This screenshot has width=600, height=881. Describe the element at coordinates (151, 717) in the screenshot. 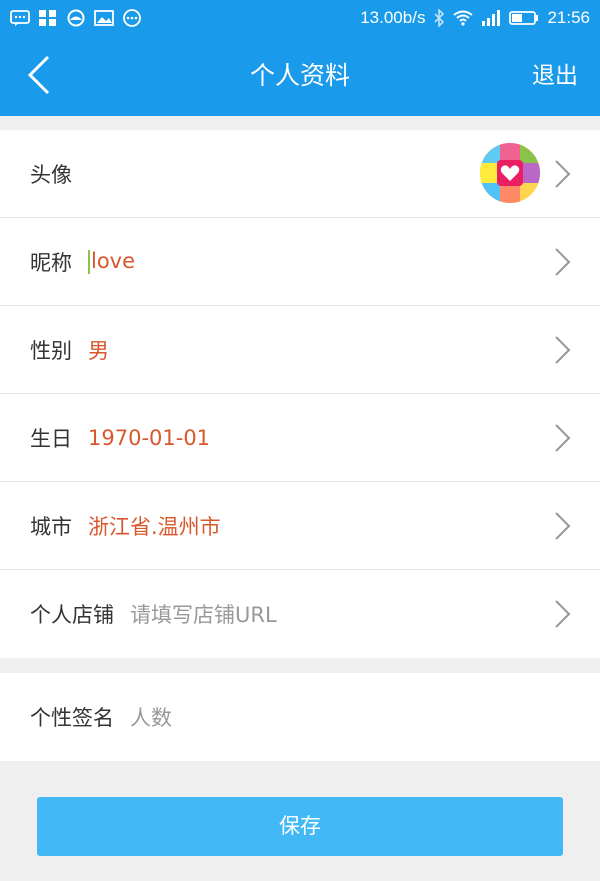

I see `signature-input: 人数` at that location.